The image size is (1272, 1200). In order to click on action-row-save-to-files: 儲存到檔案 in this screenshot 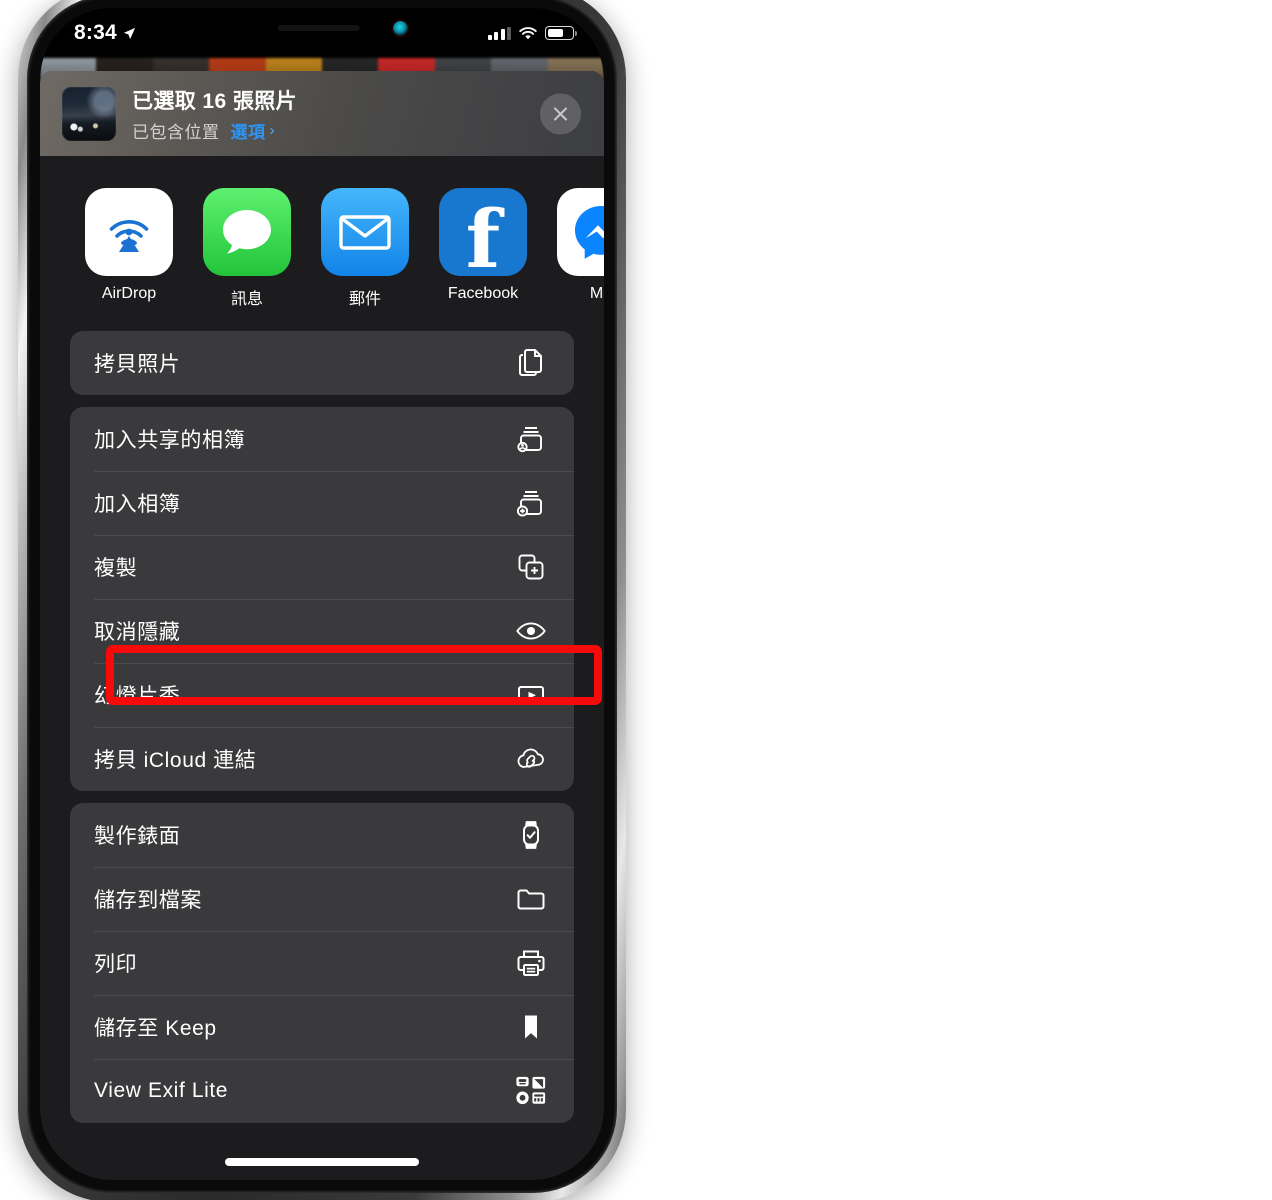, I will do `click(322, 899)`.